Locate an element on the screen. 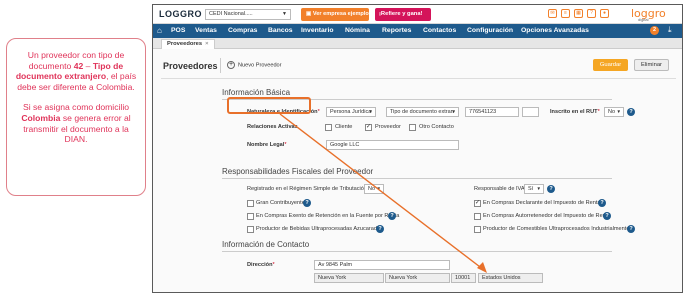 The width and height of the screenshot is (688, 299). tab-proveedores: Proveedores × is located at coordinates (188, 44).